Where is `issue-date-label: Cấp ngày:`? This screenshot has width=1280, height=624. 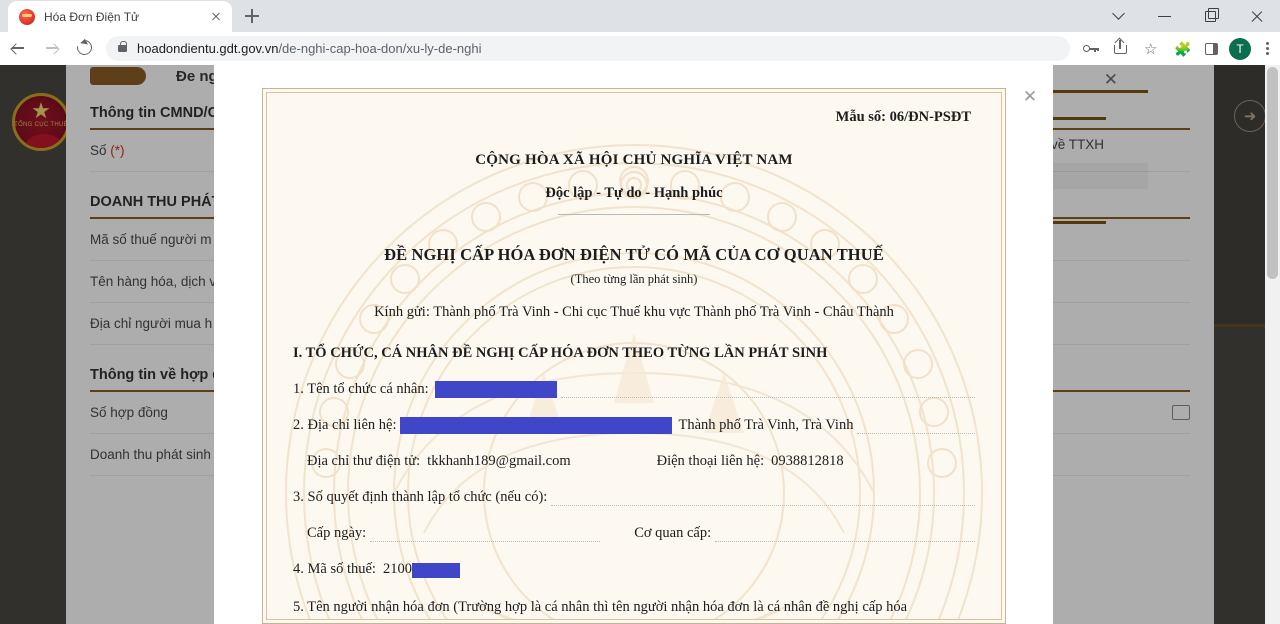
issue-date-label: Cấp ngày: is located at coordinates (337, 533).